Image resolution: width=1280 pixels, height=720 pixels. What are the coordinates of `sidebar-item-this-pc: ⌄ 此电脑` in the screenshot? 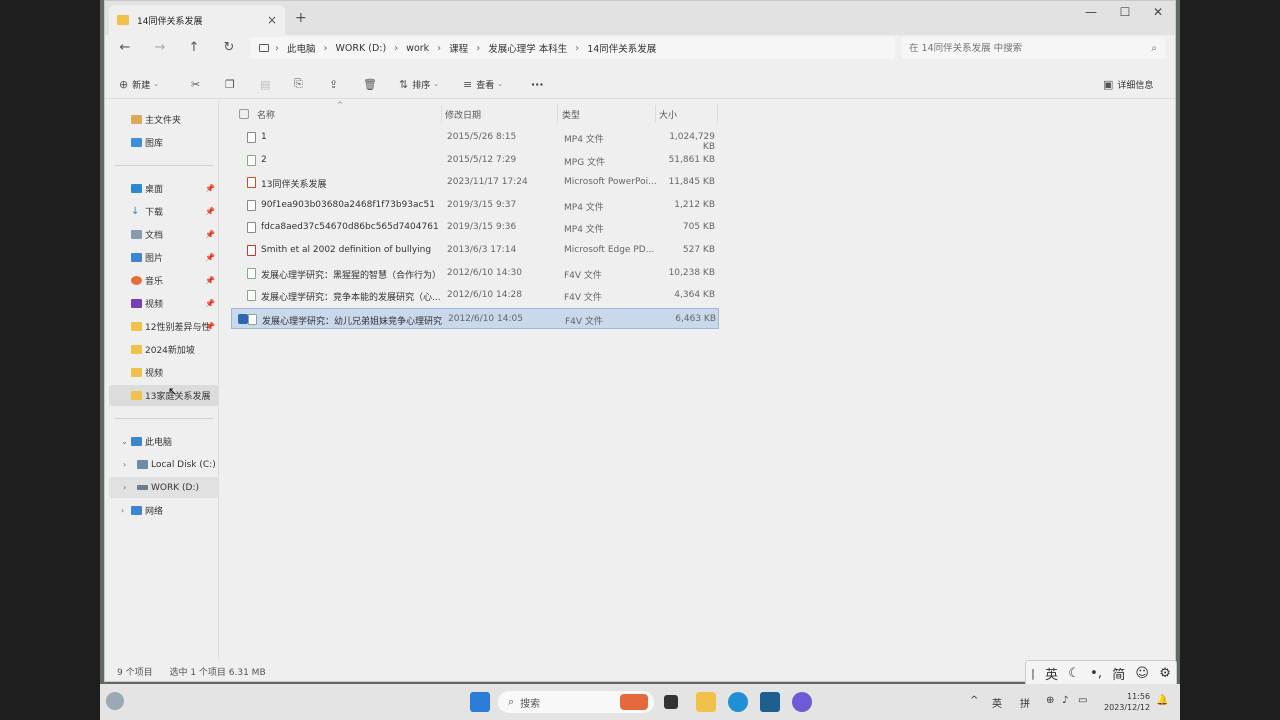 It's located at (164, 441).